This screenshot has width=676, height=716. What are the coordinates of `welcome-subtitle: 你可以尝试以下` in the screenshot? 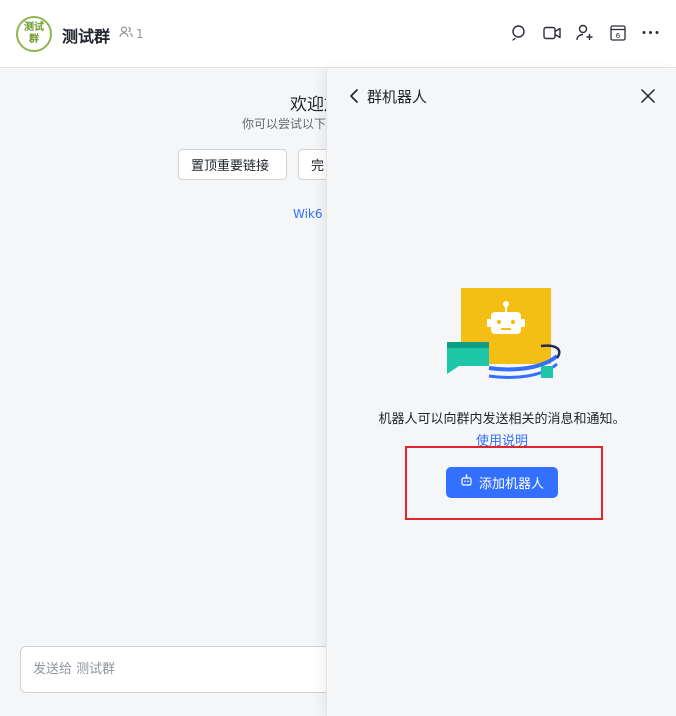 It's located at (284, 124).